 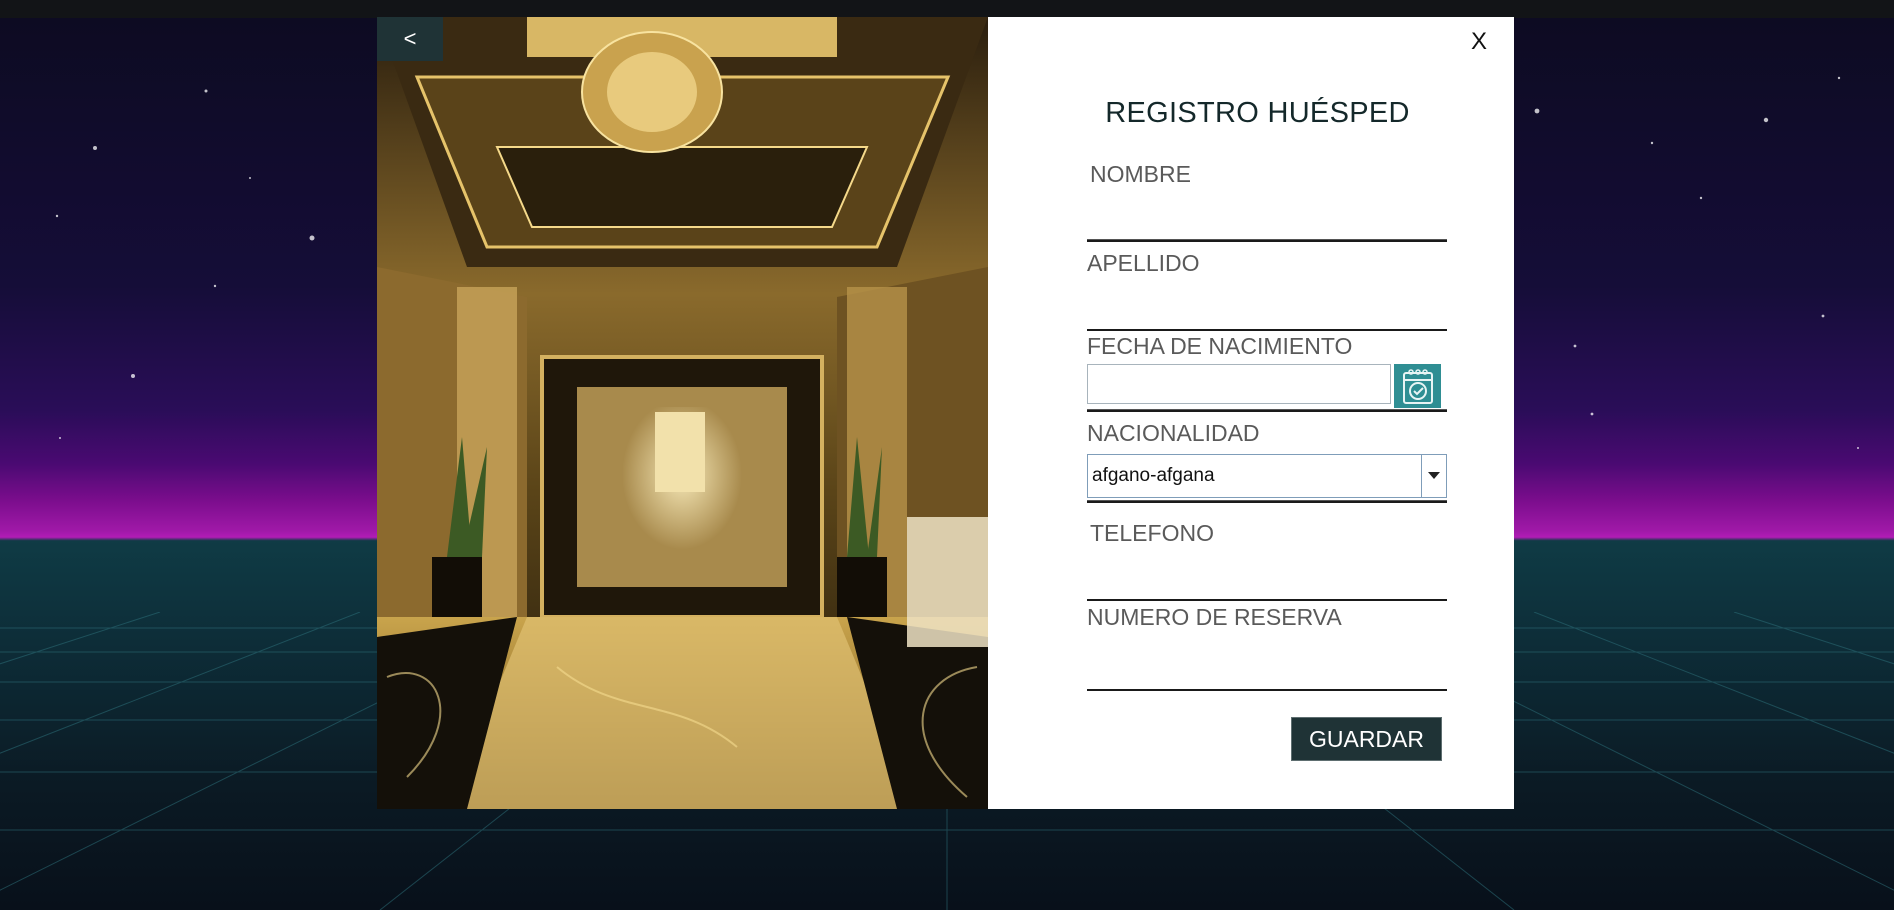 I want to click on telefono-label: TELEFONO, so click(x=1152, y=533).